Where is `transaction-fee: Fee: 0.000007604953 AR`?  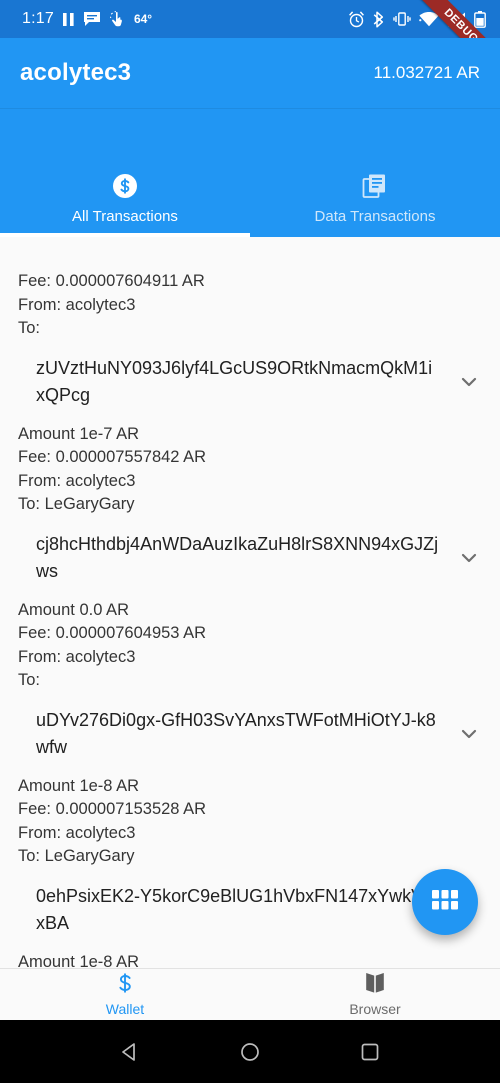 transaction-fee: Fee: 0.000007604953 AR is located at coordinates (112, 633).